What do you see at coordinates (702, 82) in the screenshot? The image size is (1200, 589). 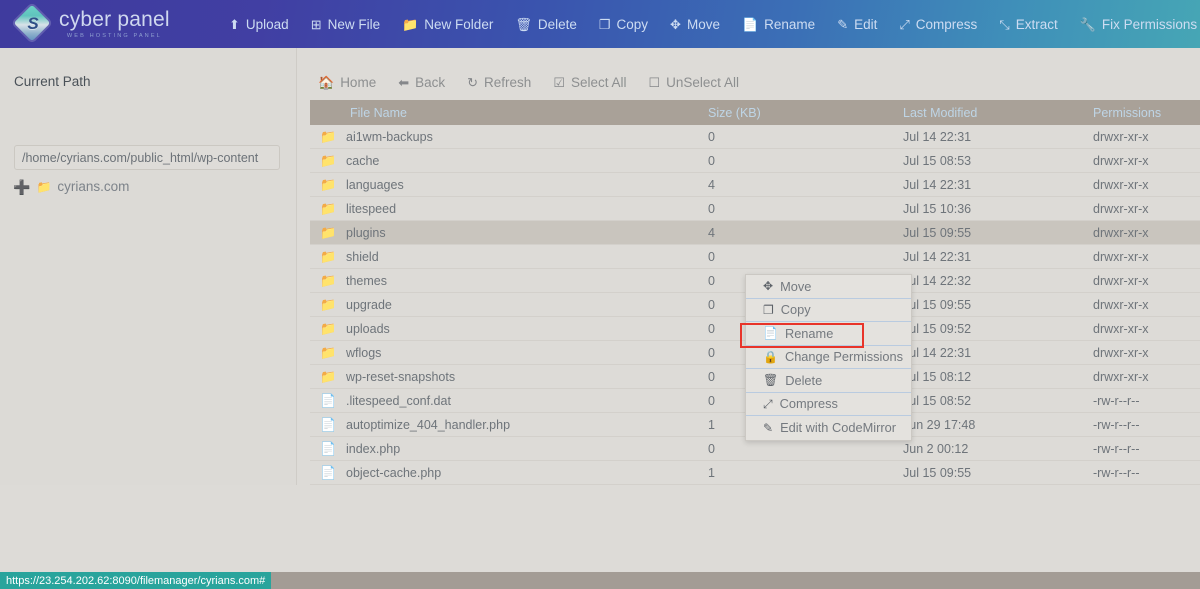 I see `action-label: UnSelect All` at bounding box center [702, 82].